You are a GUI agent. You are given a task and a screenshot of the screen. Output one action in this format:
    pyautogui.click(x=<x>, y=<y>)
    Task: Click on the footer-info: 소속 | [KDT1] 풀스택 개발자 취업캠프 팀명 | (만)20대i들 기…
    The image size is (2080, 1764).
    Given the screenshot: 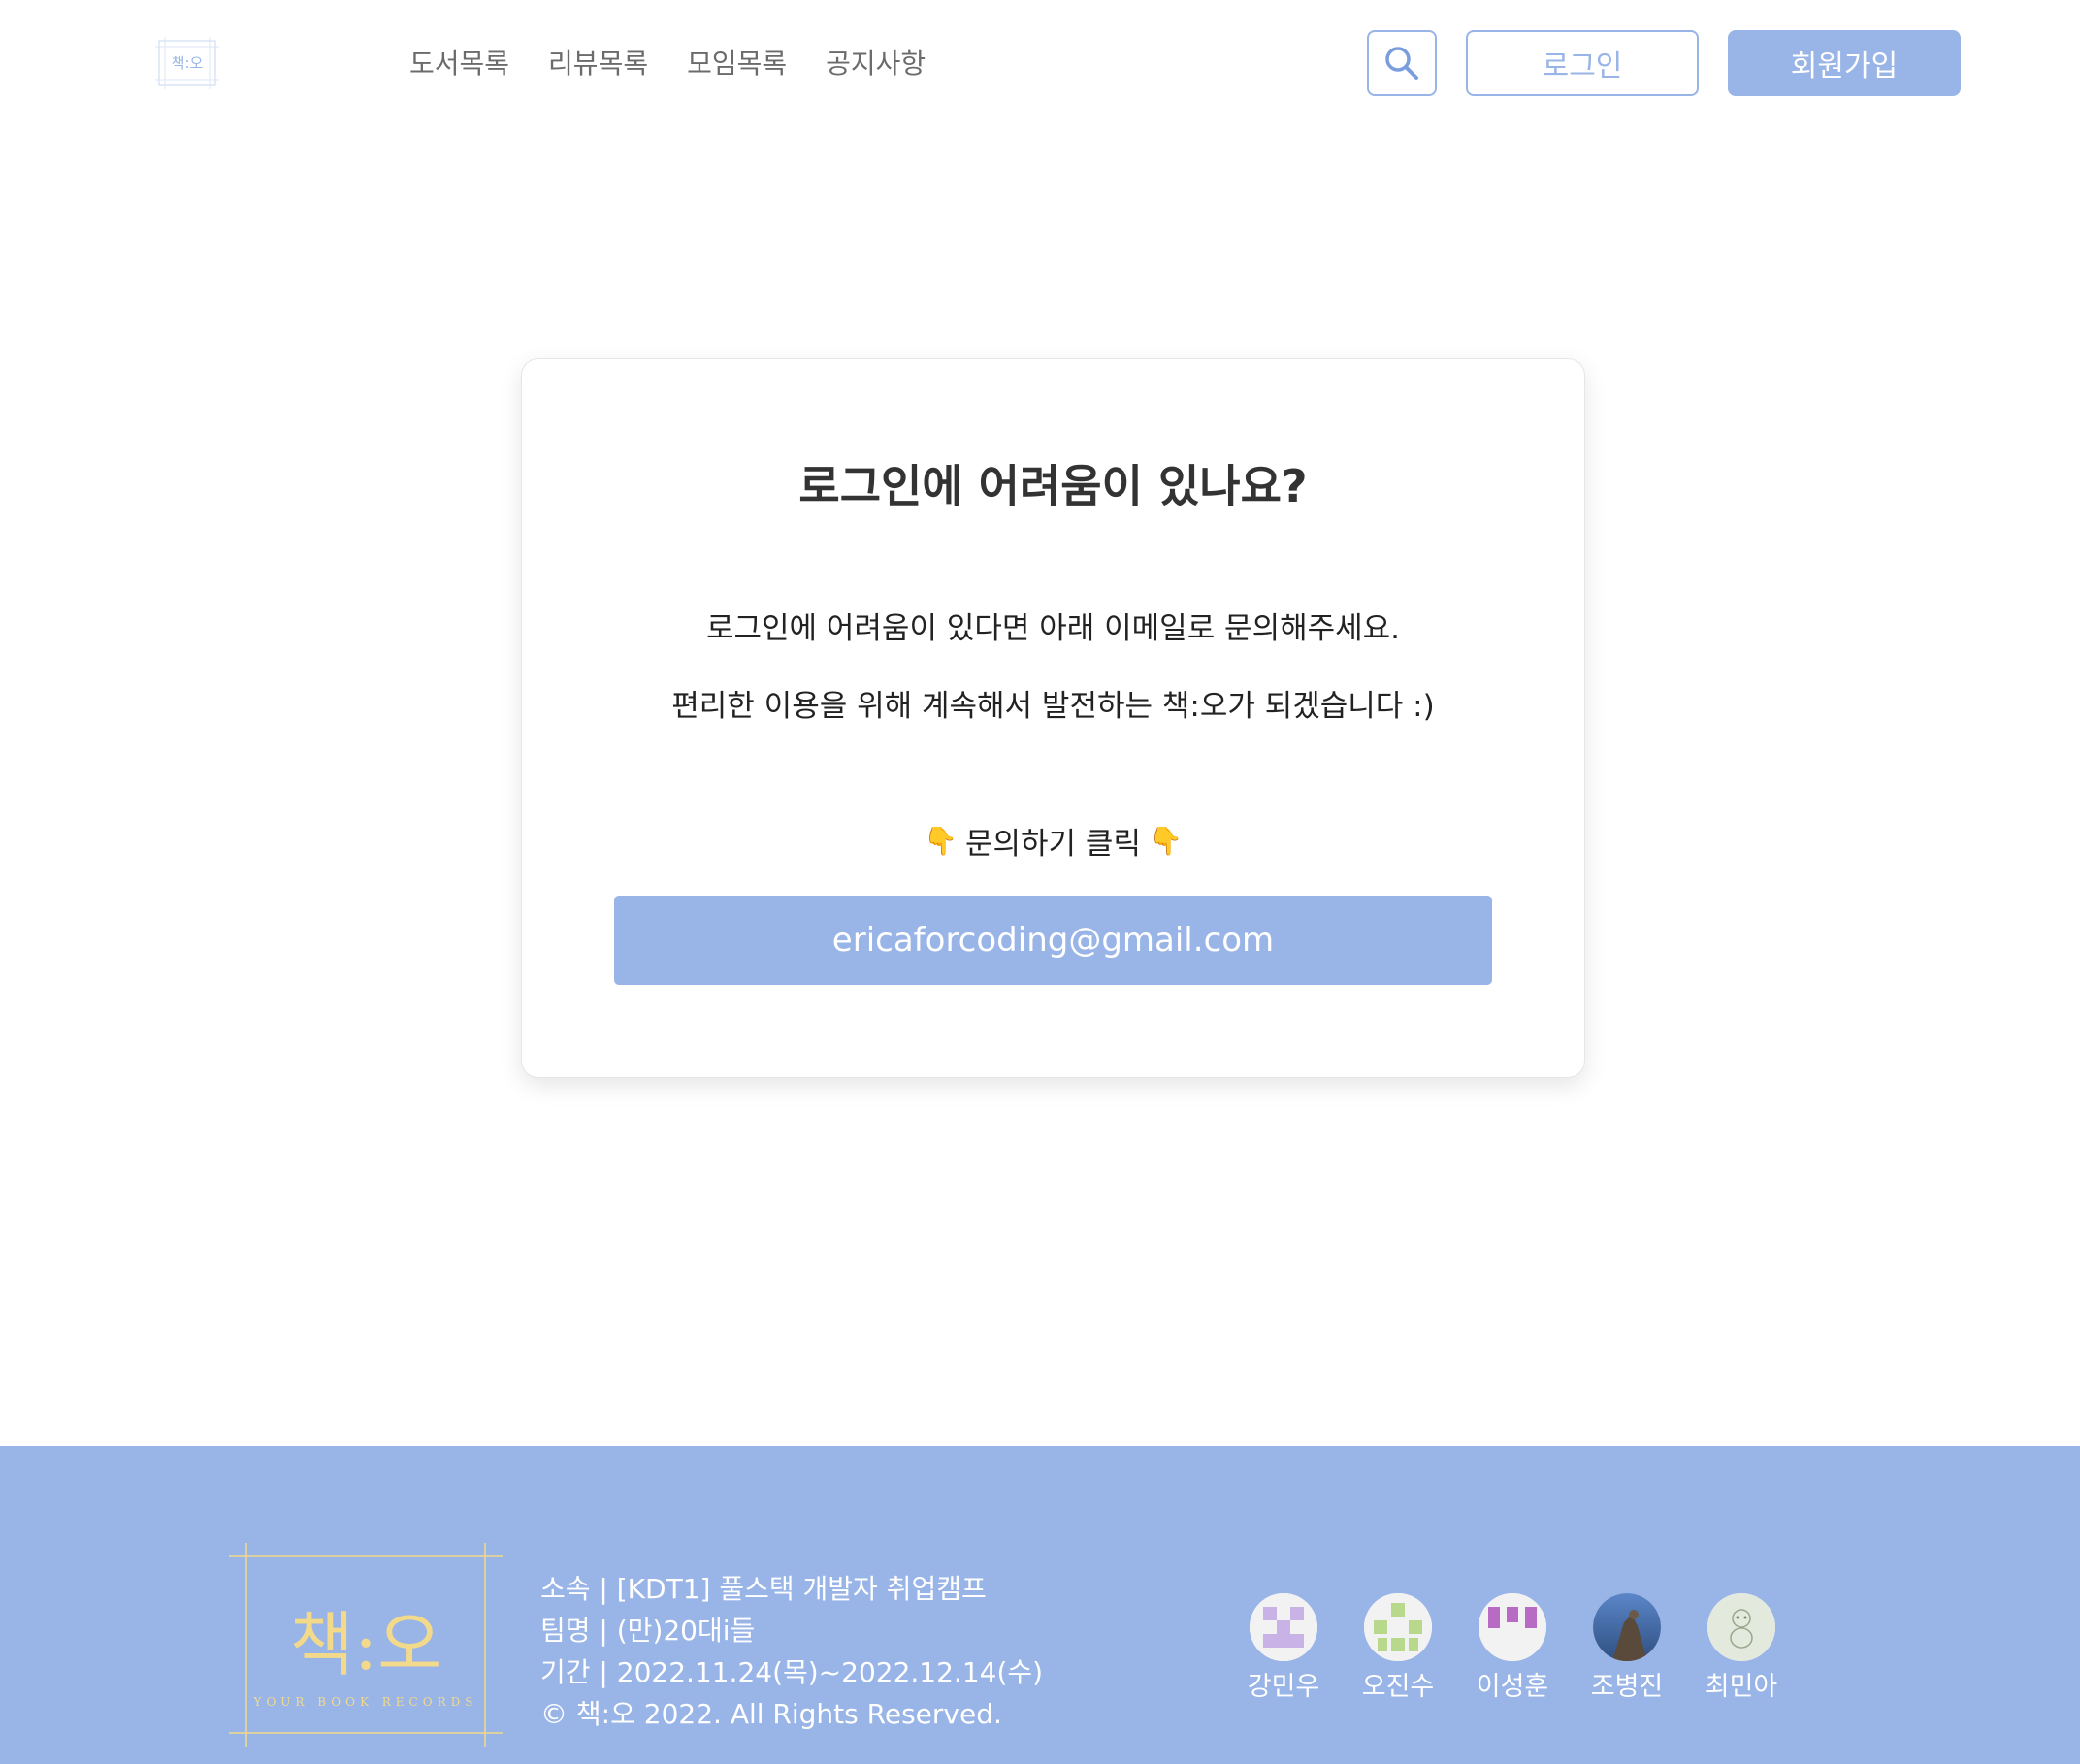 What is the action you would take?
    pyautogui.click(x=791, y=1651)
    